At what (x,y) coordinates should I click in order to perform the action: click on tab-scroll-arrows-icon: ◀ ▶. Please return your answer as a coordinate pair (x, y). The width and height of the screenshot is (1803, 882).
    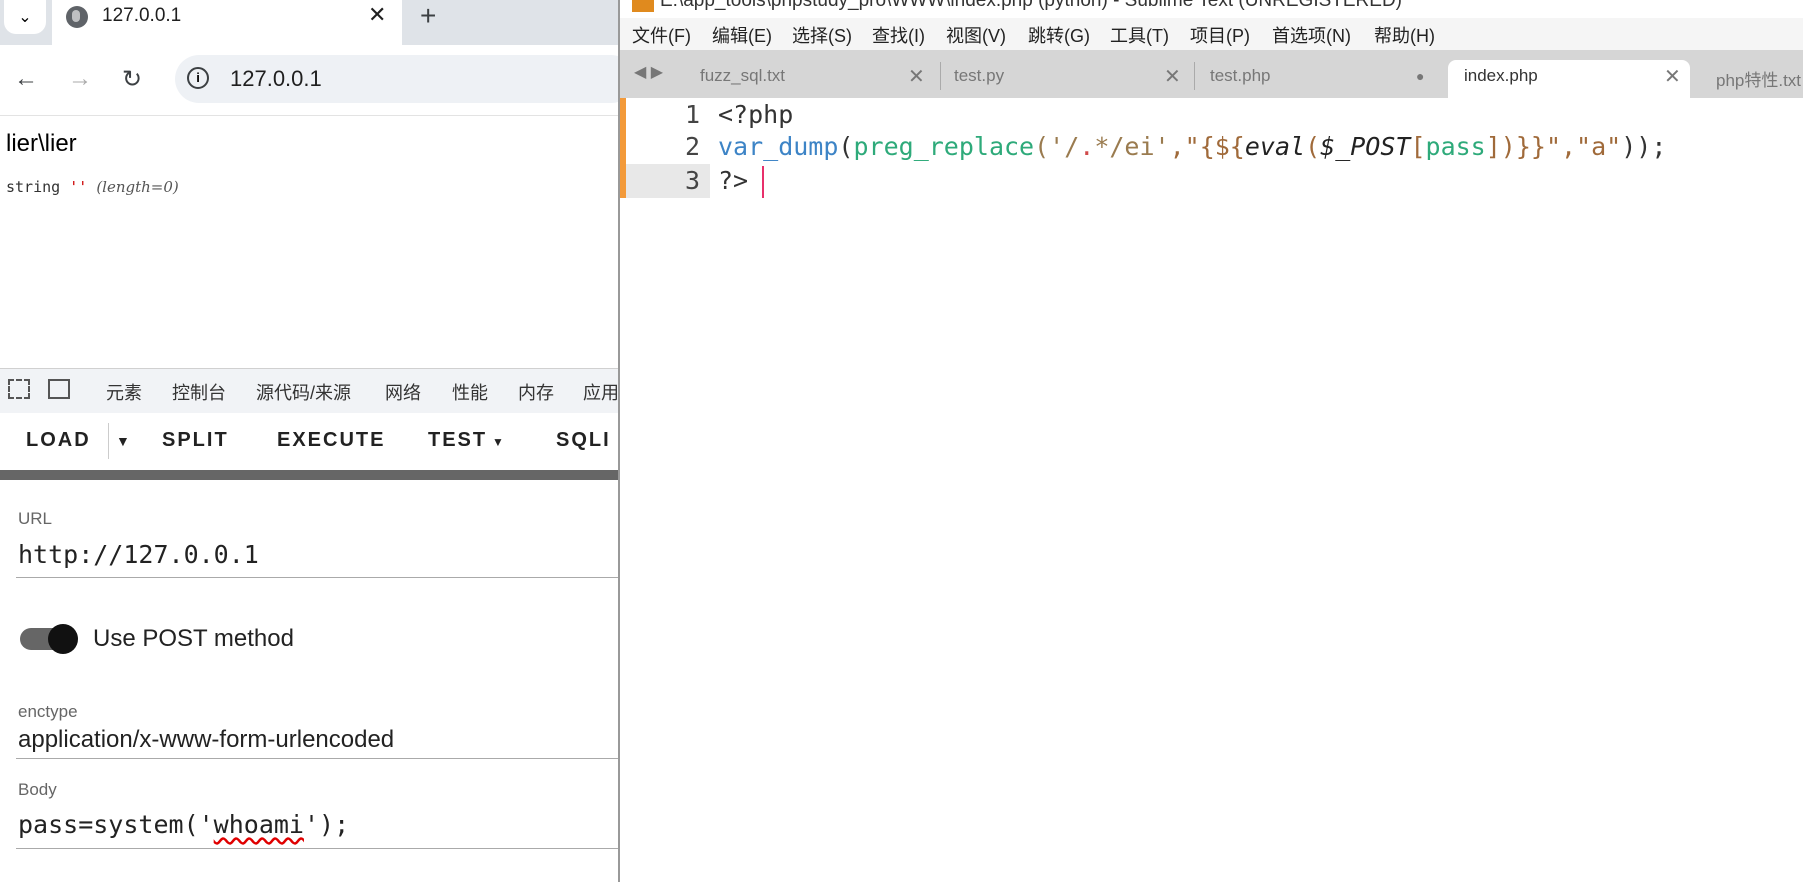
    Looking at the image, I should click on (648, 72).